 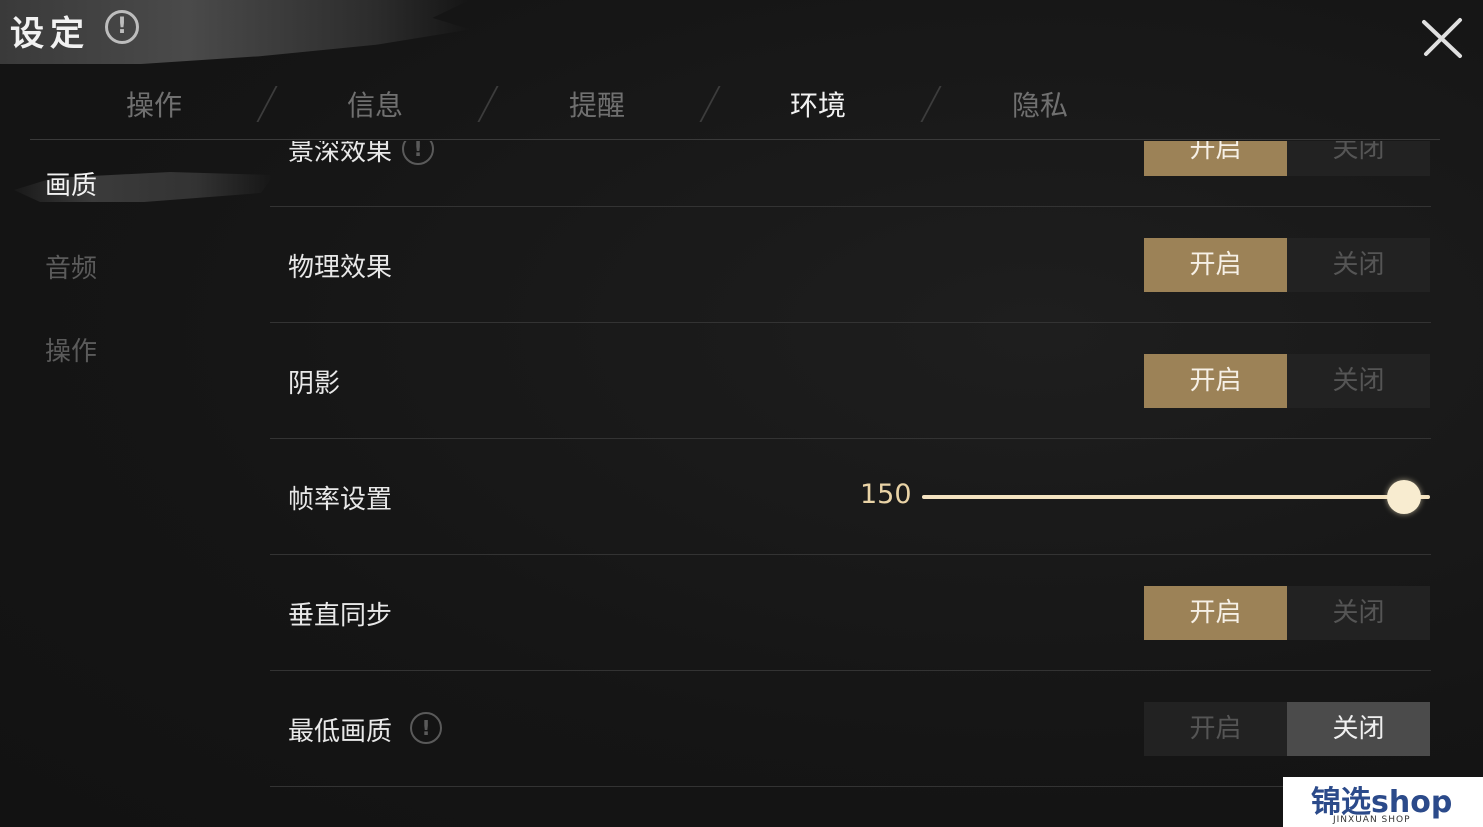 I want to click on close-icon, so click(x=1442, y=38).